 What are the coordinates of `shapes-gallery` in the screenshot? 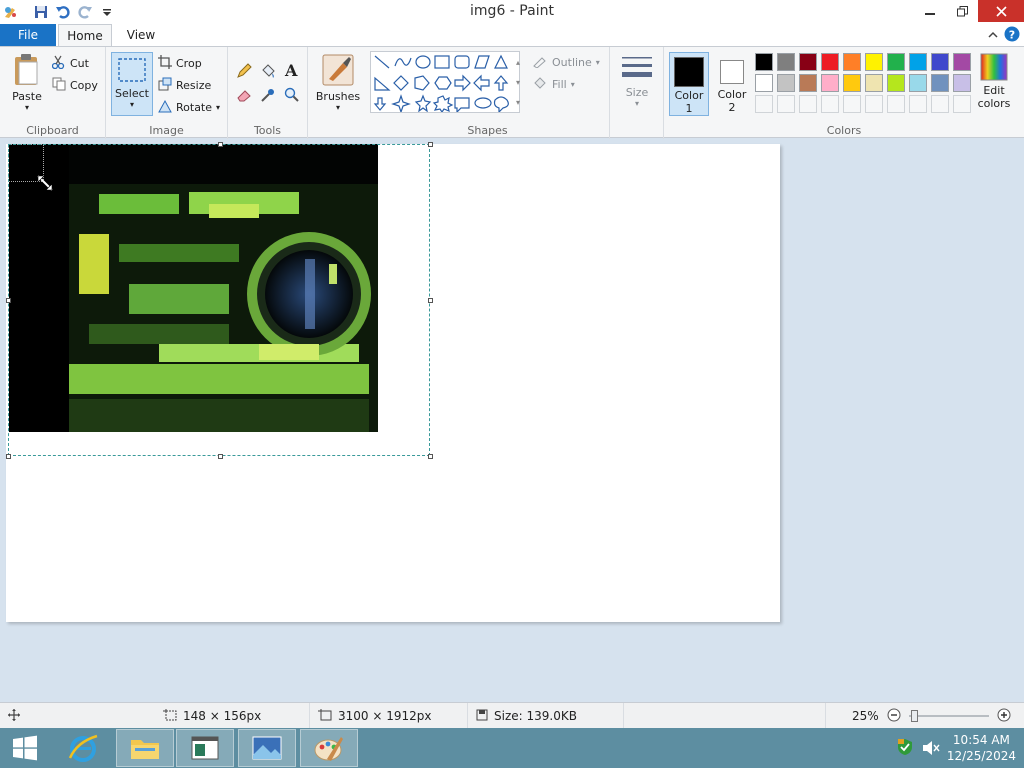 It's located at (445, 82).